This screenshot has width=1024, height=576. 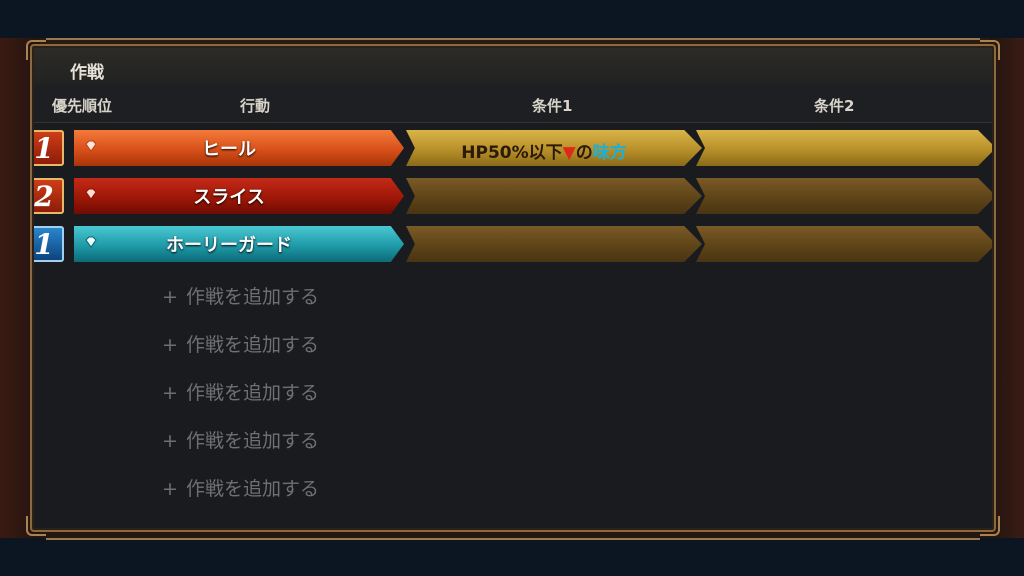 I want to click on header-action: 行動, so click(x=255, y=106).